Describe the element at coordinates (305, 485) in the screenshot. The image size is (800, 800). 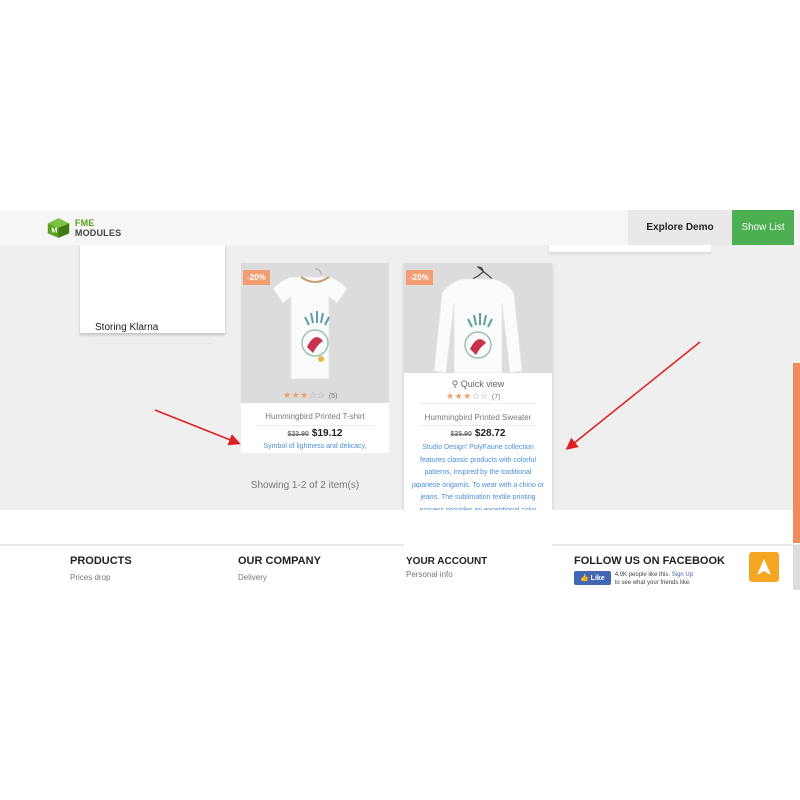
I see `showing-count: Showing 1-2 of 2 item(s)` at that location.